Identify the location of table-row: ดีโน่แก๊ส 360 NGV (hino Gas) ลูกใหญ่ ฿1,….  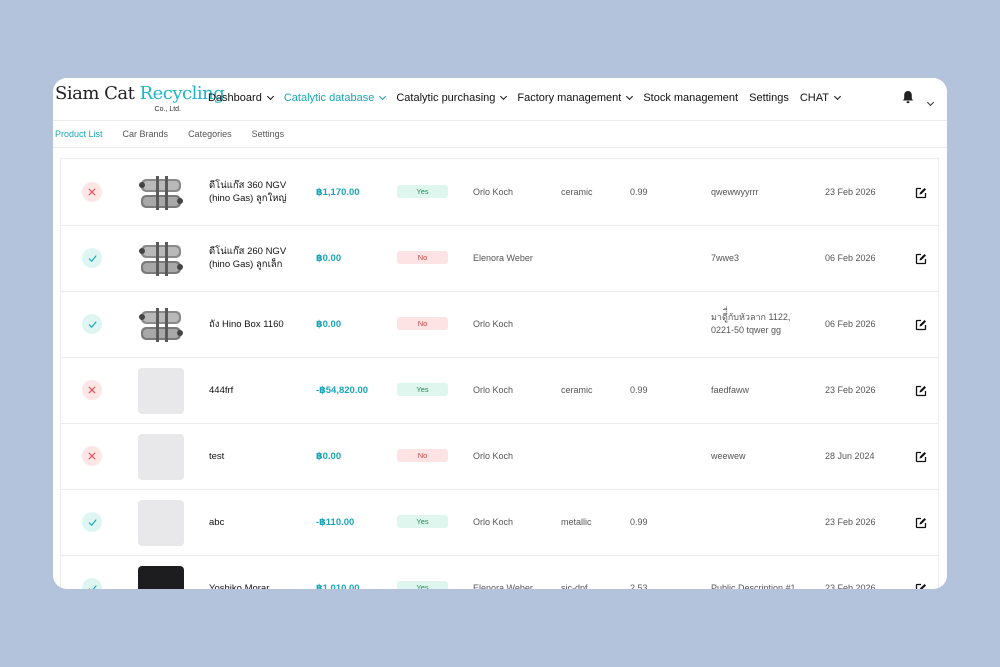
(499, 192).